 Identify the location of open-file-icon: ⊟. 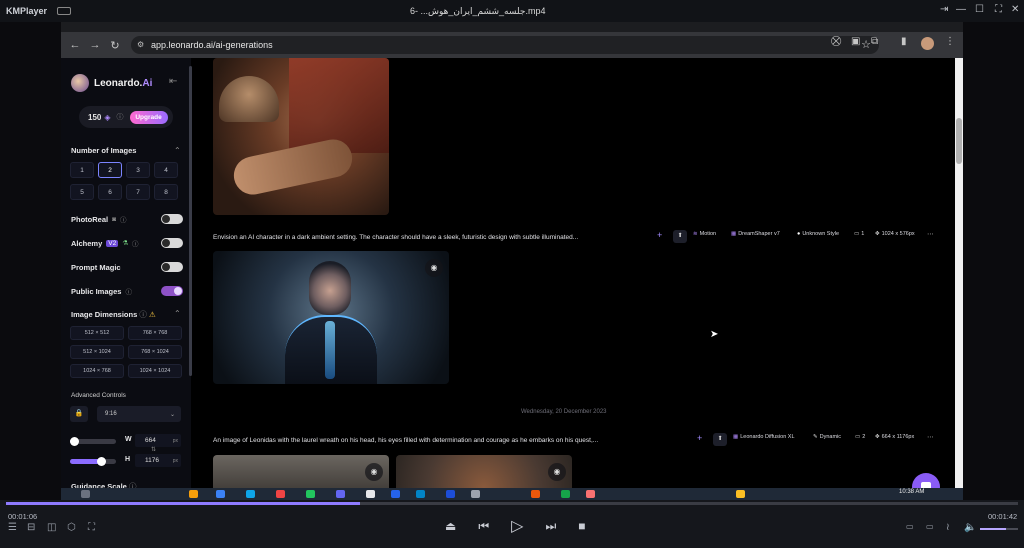
(31, 527).